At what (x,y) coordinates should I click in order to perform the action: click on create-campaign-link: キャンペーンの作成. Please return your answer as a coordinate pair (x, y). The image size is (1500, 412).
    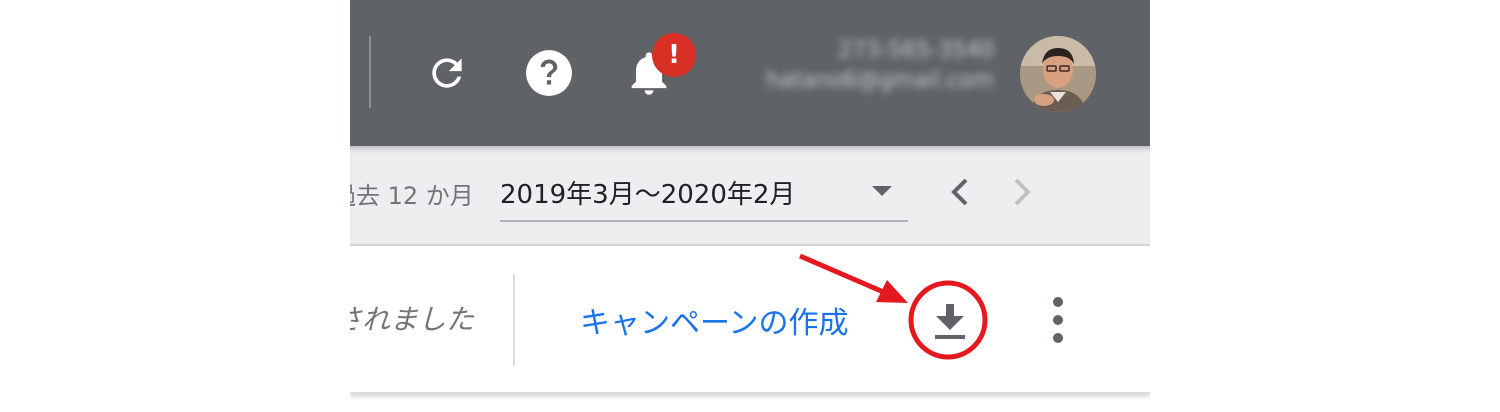
    Looking at the image, I should click on (714, 320).